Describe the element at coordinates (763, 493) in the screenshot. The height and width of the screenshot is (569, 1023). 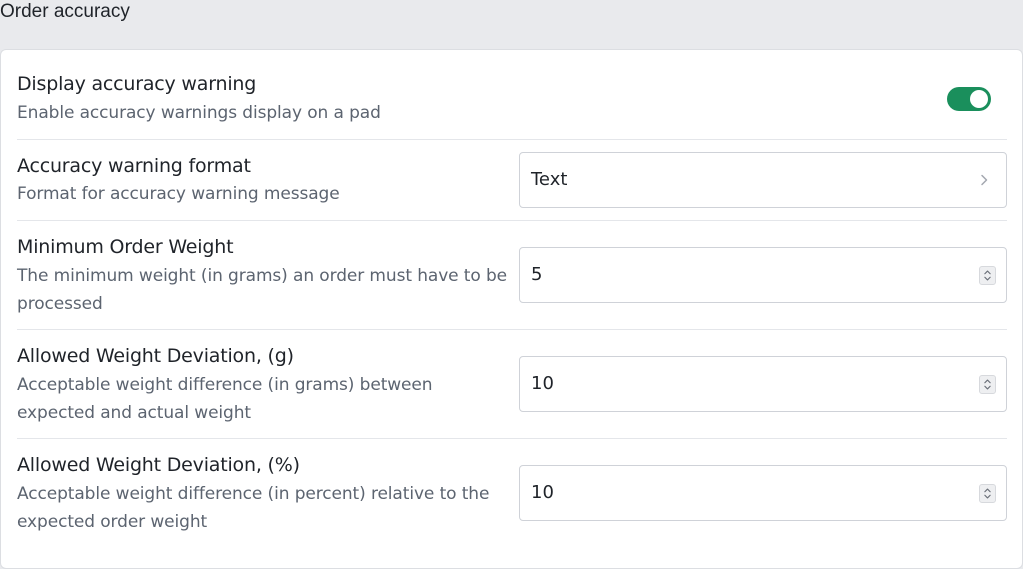
I see `weight-deviation-percent-input: 10` at that location.